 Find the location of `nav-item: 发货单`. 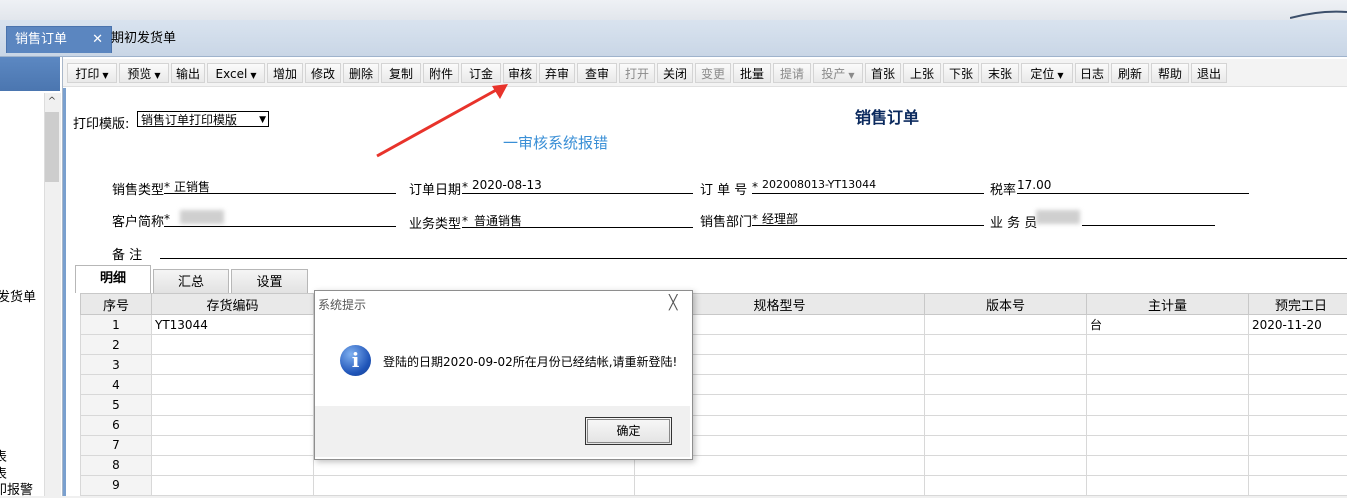

nav-item: 发货单 is located at coordinates (18, 295).